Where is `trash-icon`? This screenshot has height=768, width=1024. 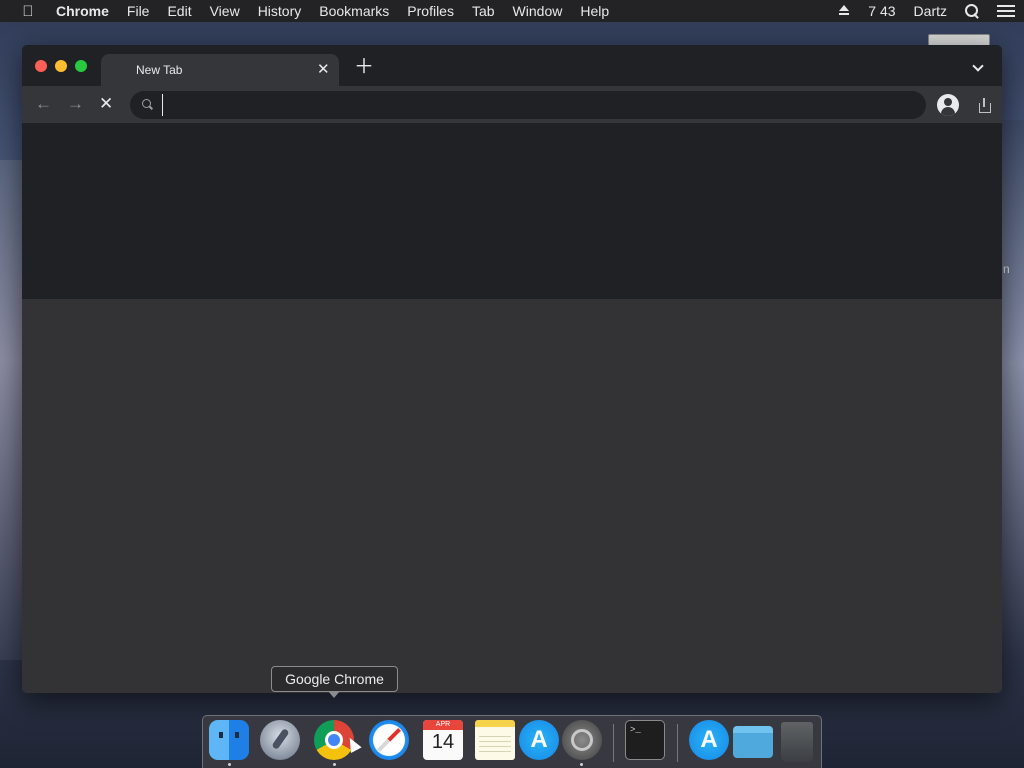 trash-icon is located at coordinates (797, 742).